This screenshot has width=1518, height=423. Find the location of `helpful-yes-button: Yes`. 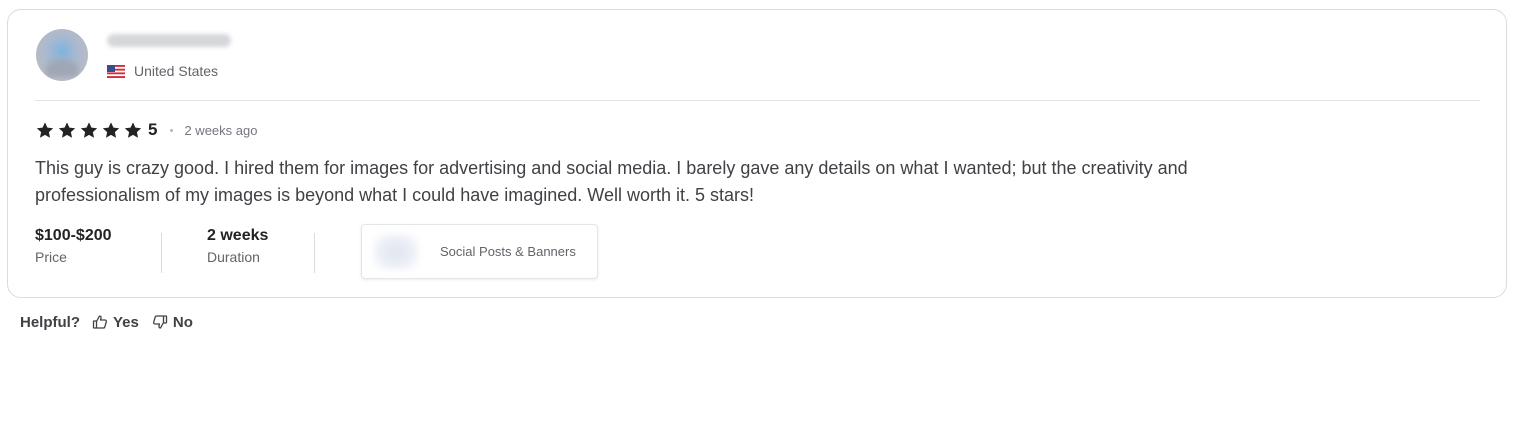

helpful-yes-button: Yes is located at coordinates (115, 322).